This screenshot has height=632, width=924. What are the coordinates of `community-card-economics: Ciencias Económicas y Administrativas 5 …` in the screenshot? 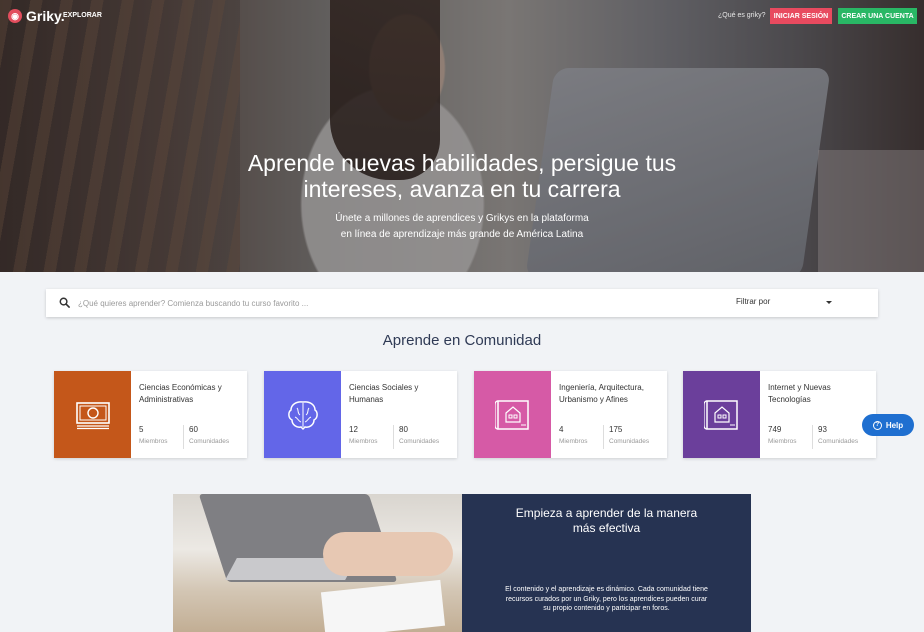 It's located at (150, 414).